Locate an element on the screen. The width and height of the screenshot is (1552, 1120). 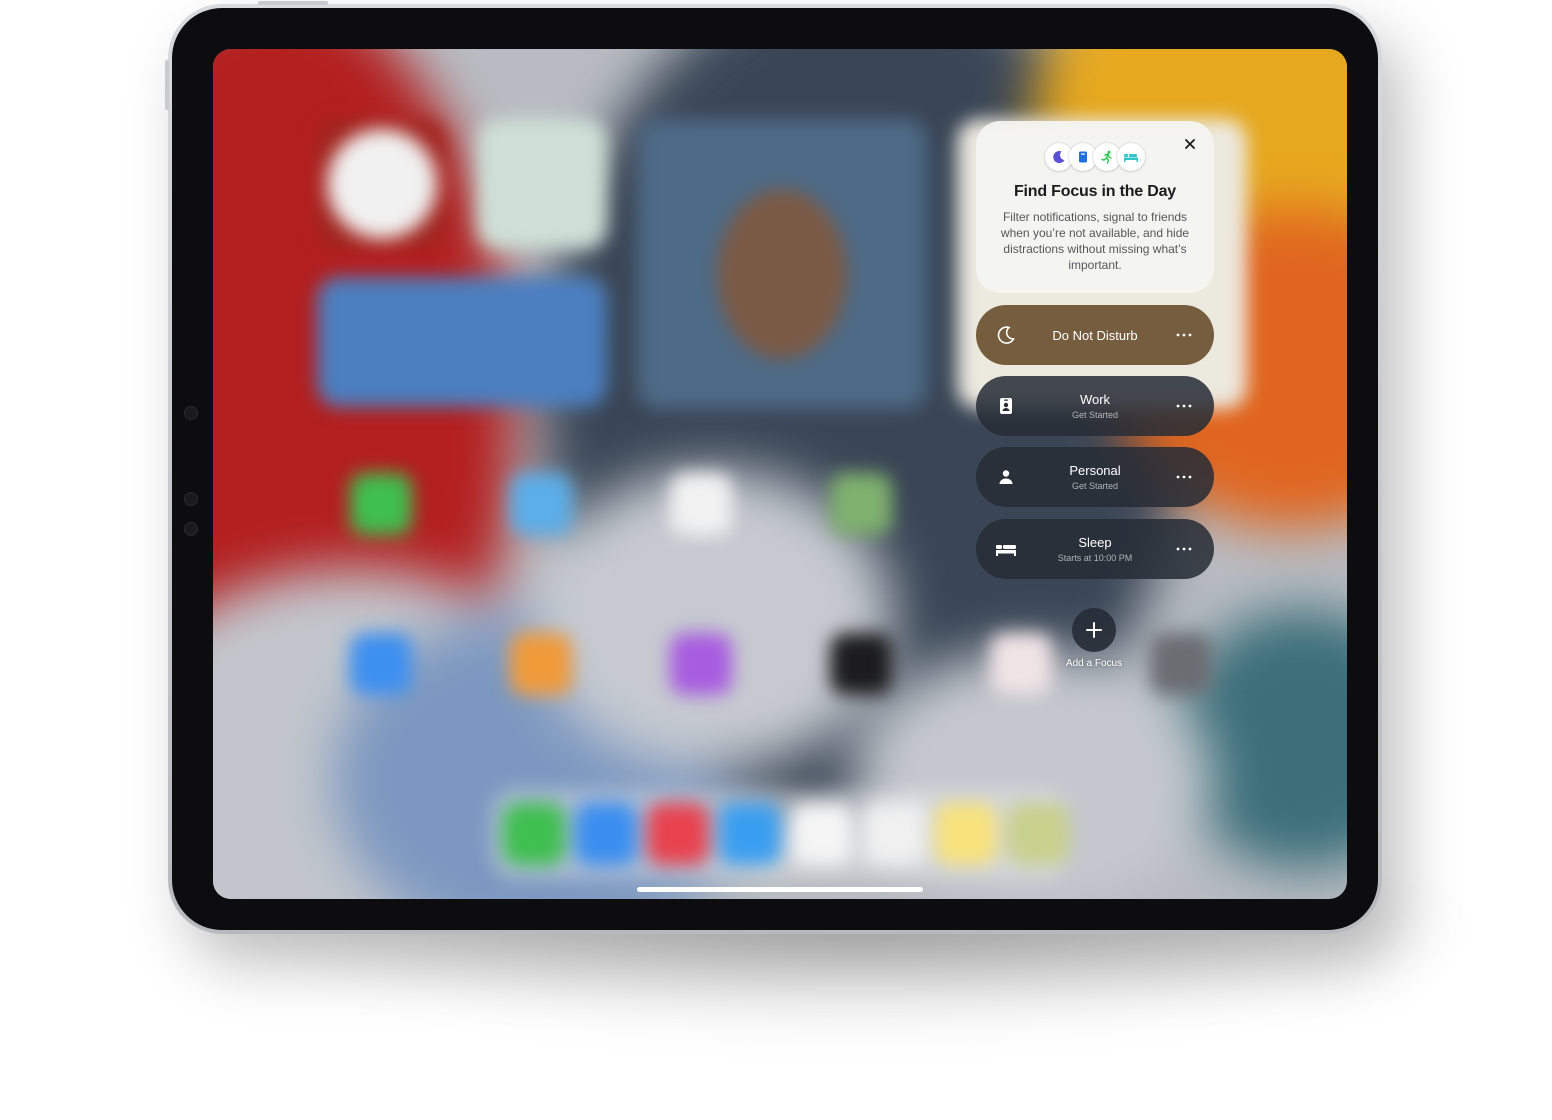
add-focus-label: Add a Focus is located at coordinates (1094, 663).